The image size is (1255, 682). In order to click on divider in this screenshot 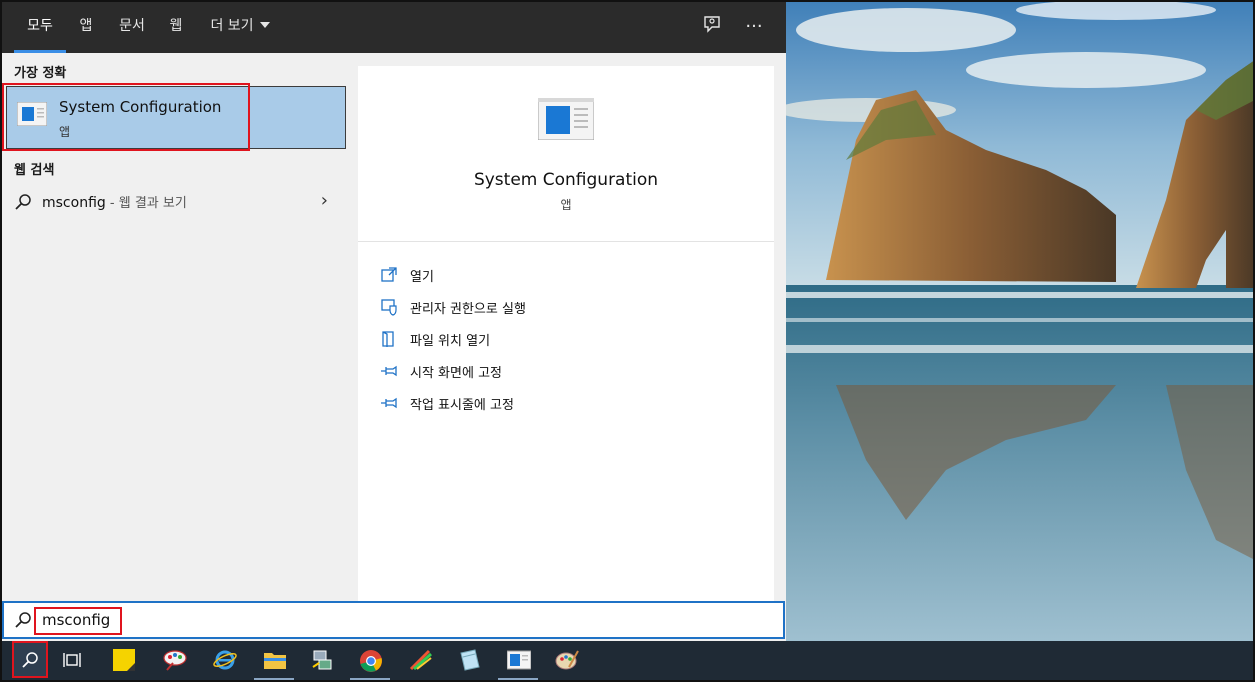, I will do `click(566, 241)`.